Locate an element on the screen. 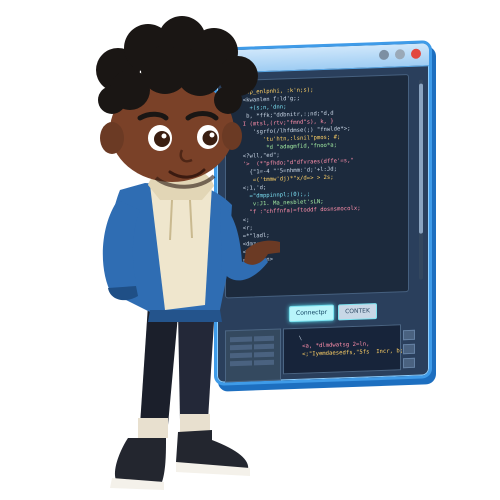  maximize-icon is located at coordinates (400, 54).